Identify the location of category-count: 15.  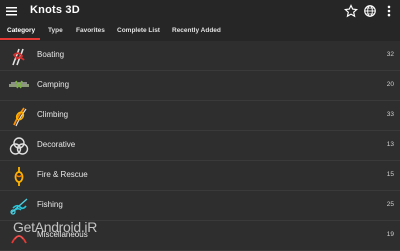
(390, 174).